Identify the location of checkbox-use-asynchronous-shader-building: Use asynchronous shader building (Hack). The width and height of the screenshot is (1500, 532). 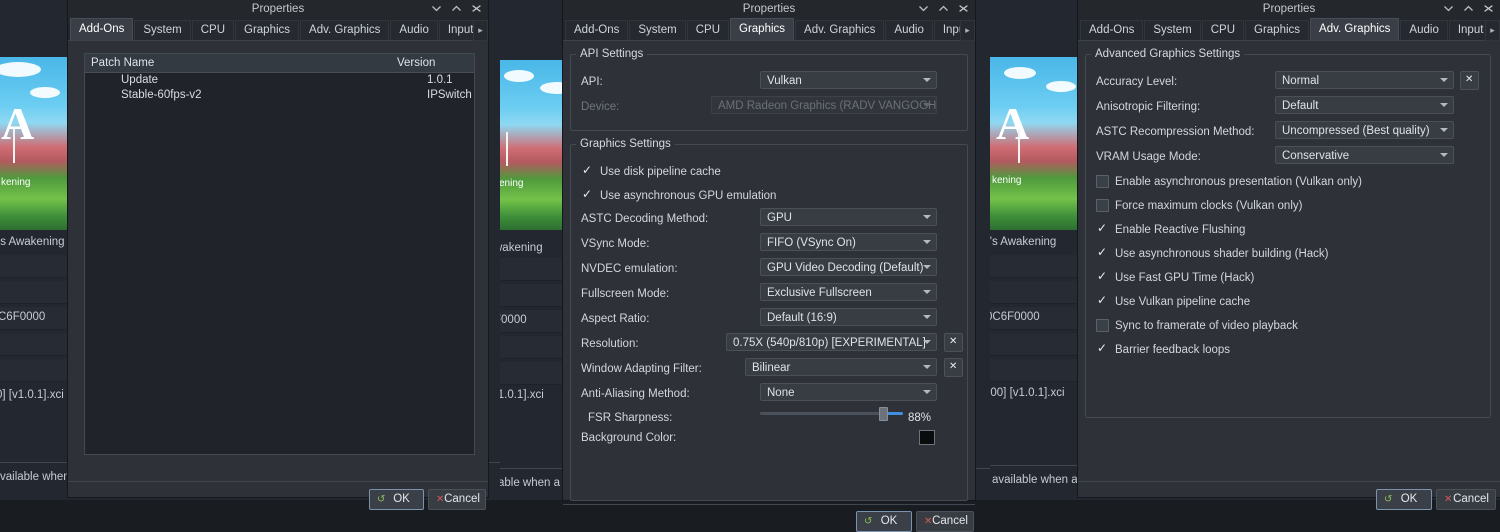
(1212, 252).